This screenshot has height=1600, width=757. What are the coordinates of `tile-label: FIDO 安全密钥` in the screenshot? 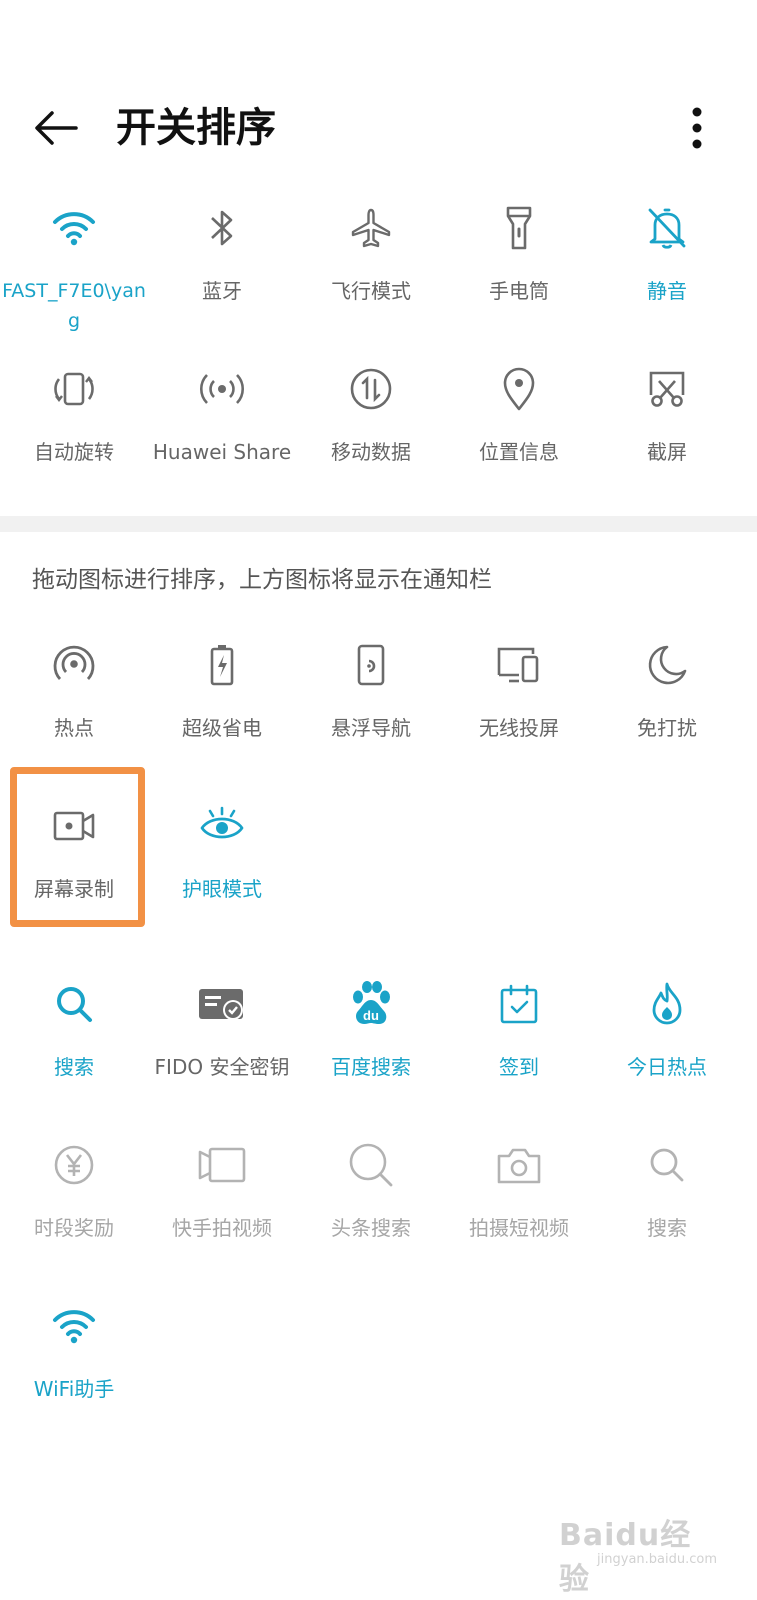 It's located at (222, 1067).